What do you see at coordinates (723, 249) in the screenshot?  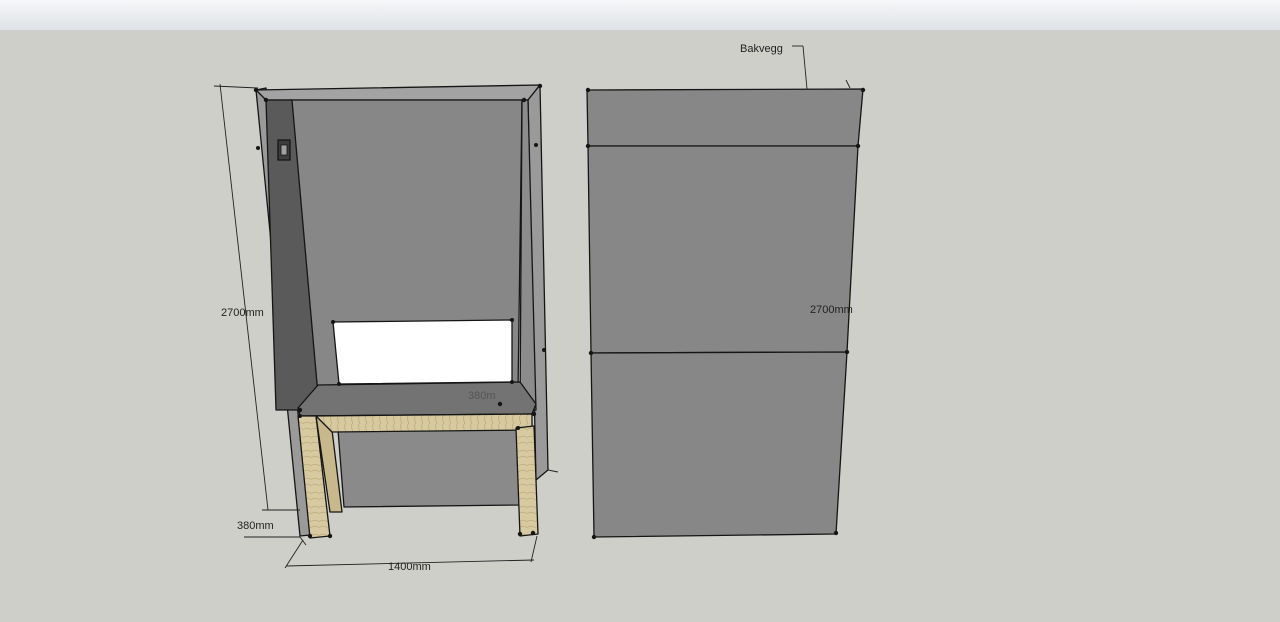 I see `back-wall-middle-panel` at bounding box center [723, 249].